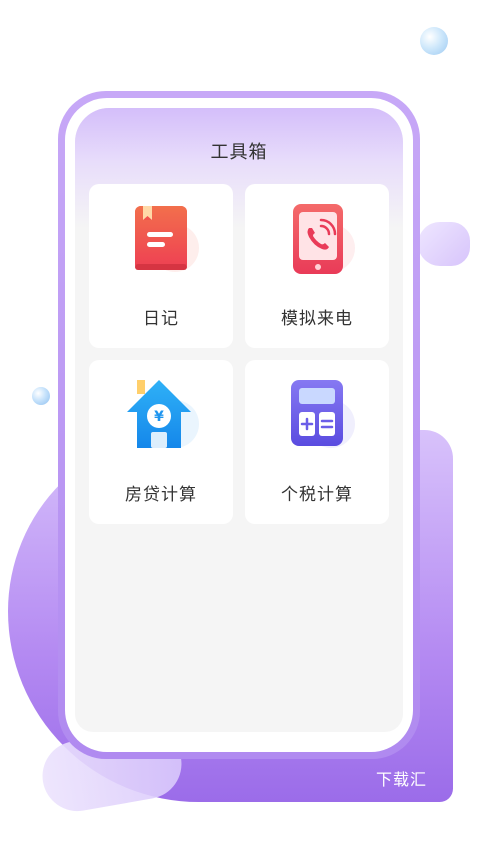 The height and width of the screenshot is (850, 478). Describe the element at coordinates (402, 779) in the screenshot. I see `watermark-text: 下载汇` at that location.